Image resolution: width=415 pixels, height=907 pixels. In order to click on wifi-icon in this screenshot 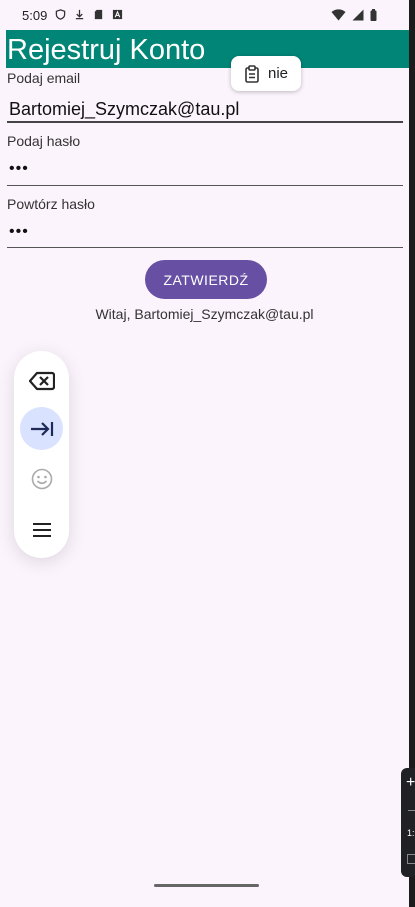, I will do `click(338, 15)`.